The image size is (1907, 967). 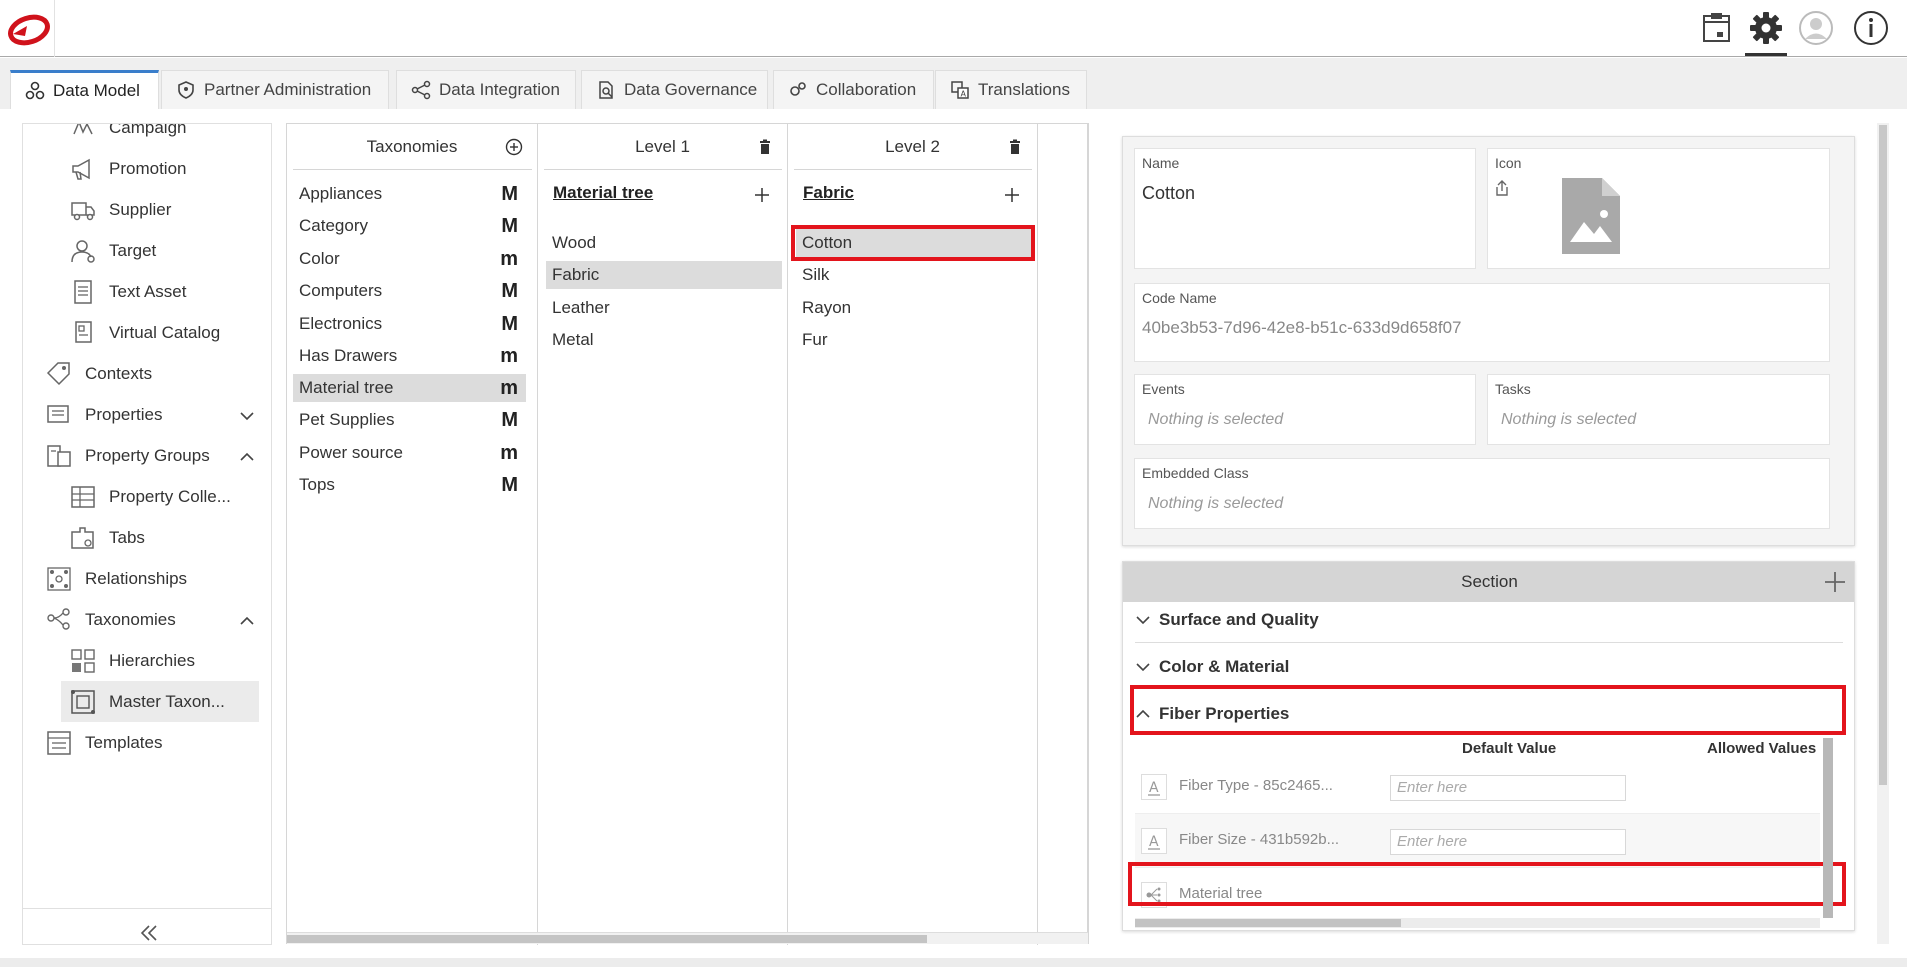 What do you see at coordinates (691, 89) in the screenshot?
I see `tab-label: Data Governance` at bounding box center [691, 89].